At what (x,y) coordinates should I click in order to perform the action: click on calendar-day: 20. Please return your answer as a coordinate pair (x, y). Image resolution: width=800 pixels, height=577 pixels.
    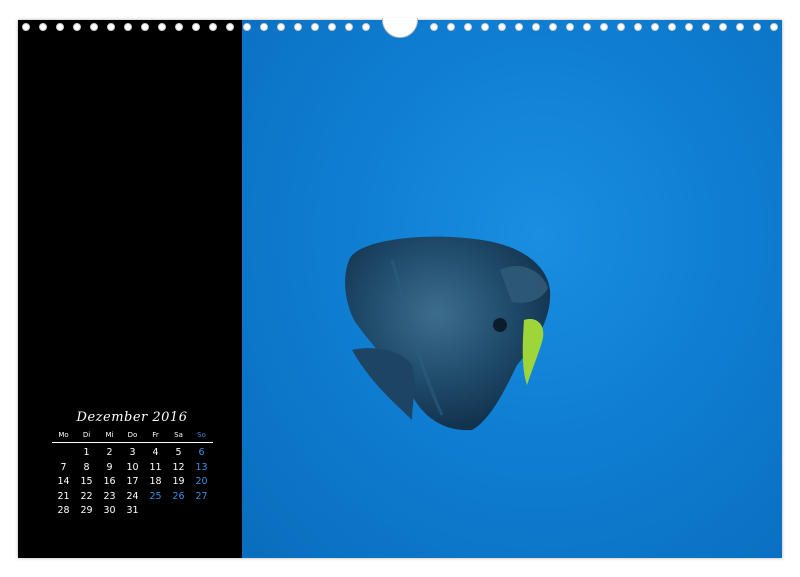
    Looking at the image, I should click on (201, 481).